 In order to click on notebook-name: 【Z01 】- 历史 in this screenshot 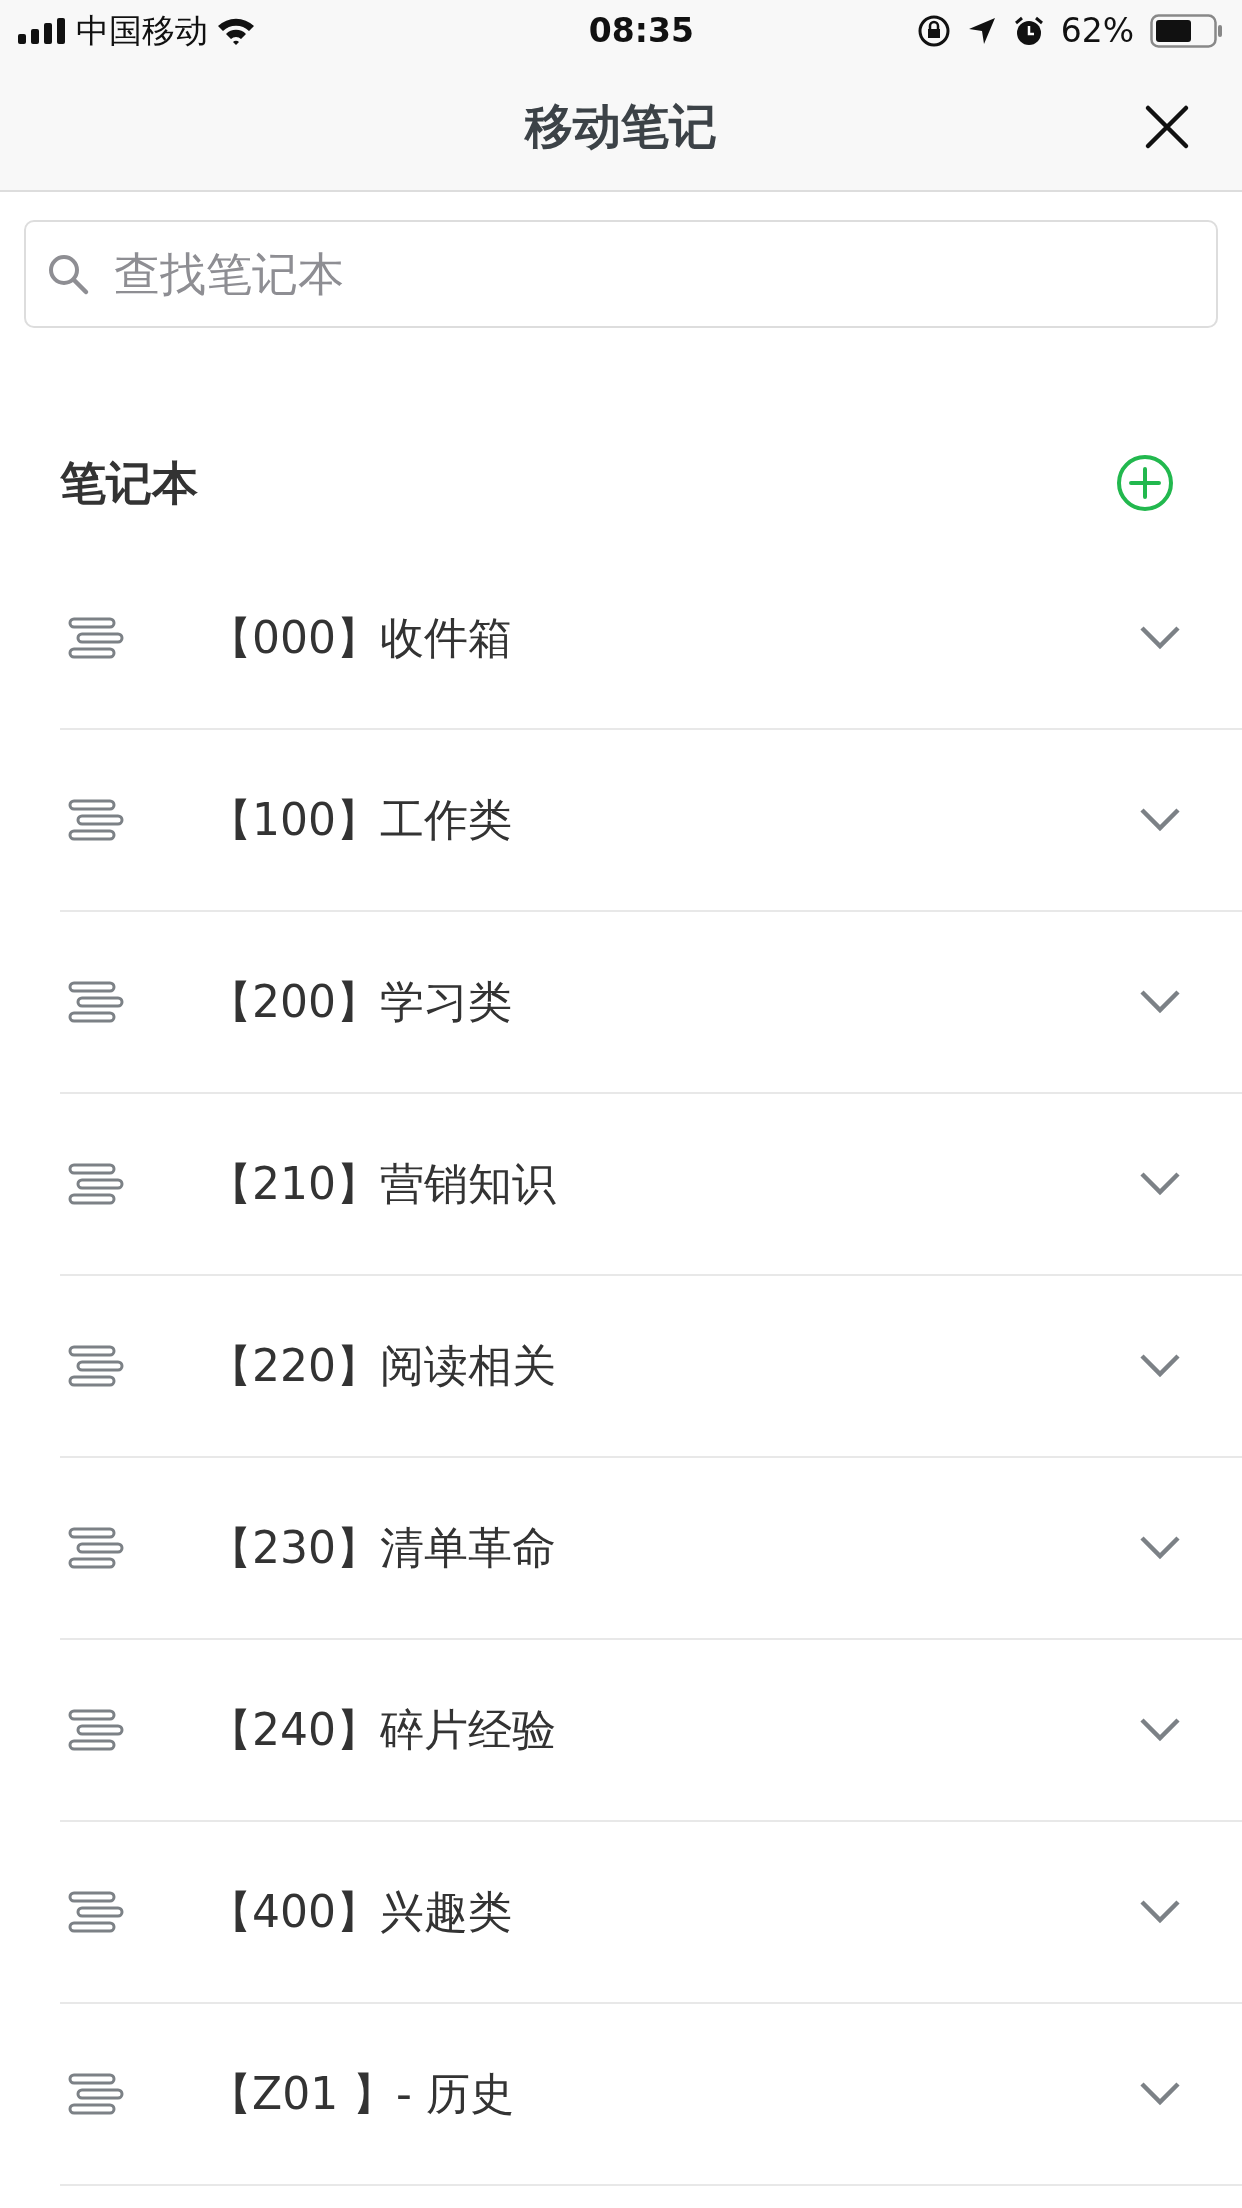, I will do `click(361, 2094)`.